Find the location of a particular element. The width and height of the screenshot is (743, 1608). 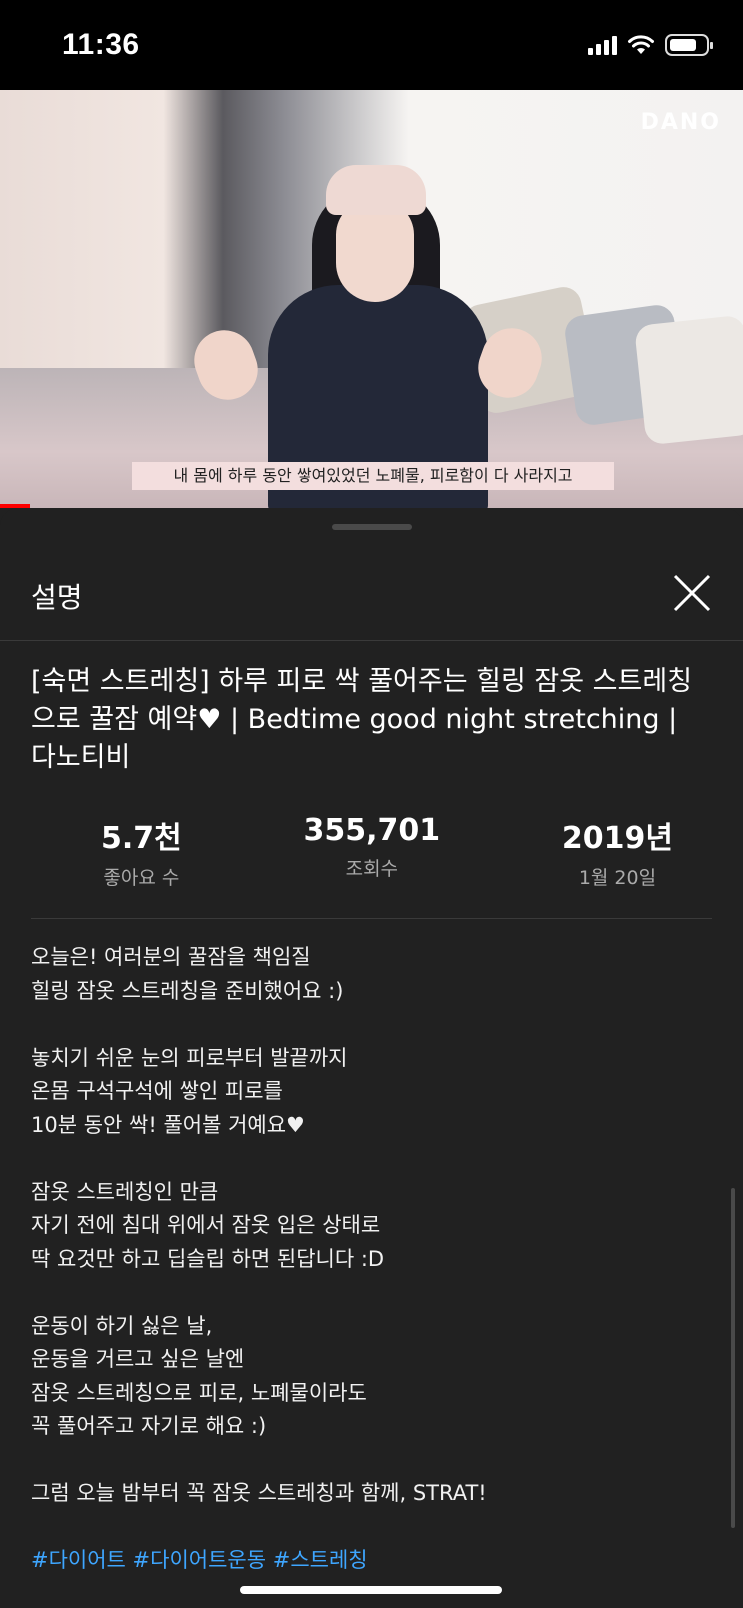

views-stat: 355,701 조회수 is located at coordinates (372, 851).